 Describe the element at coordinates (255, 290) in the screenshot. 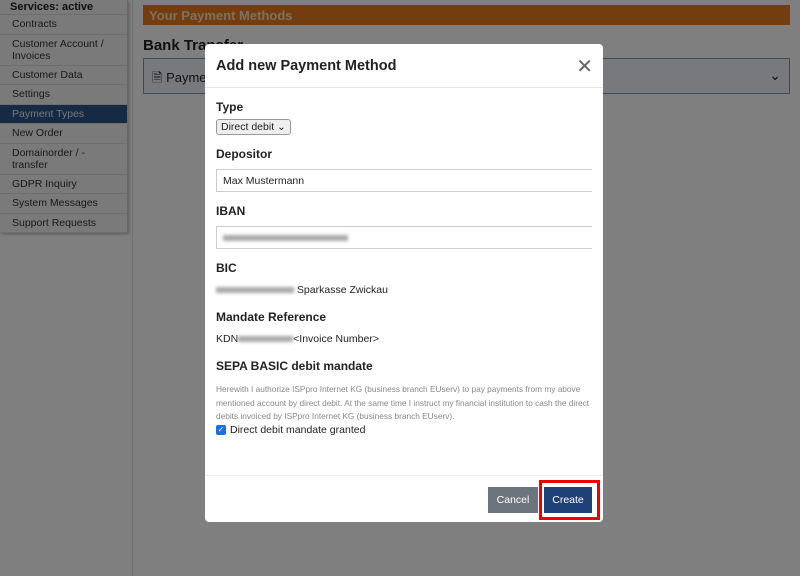

I see `redacted-bic` at that location.